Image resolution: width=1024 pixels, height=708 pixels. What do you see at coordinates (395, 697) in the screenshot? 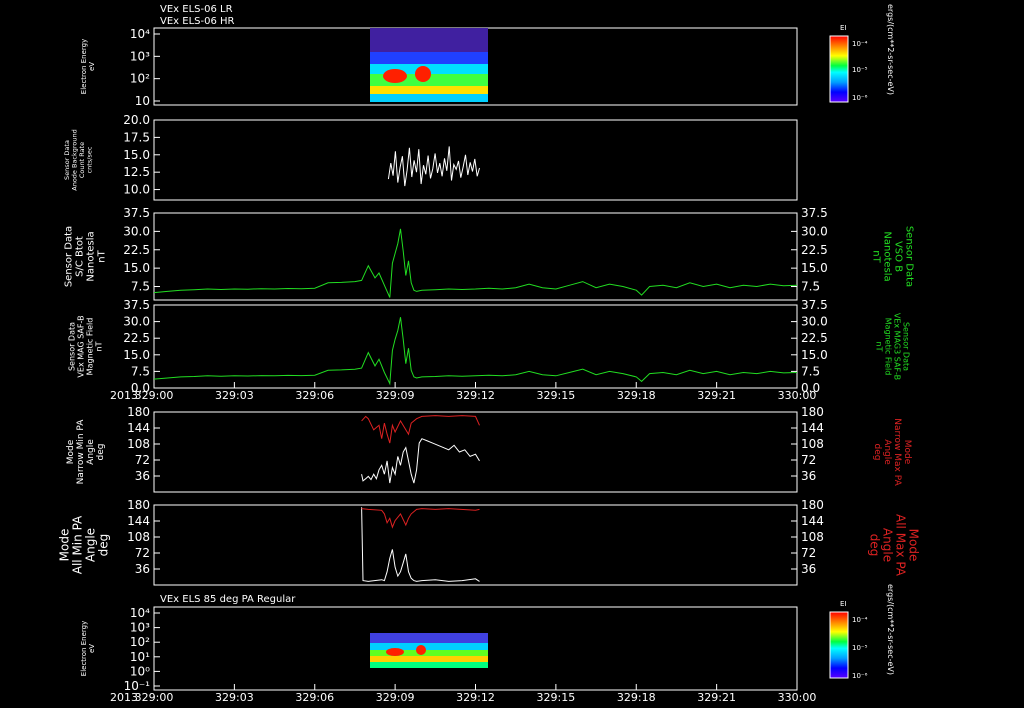
I see `xtick-label: 329:09` at bounding box center [395, 697].